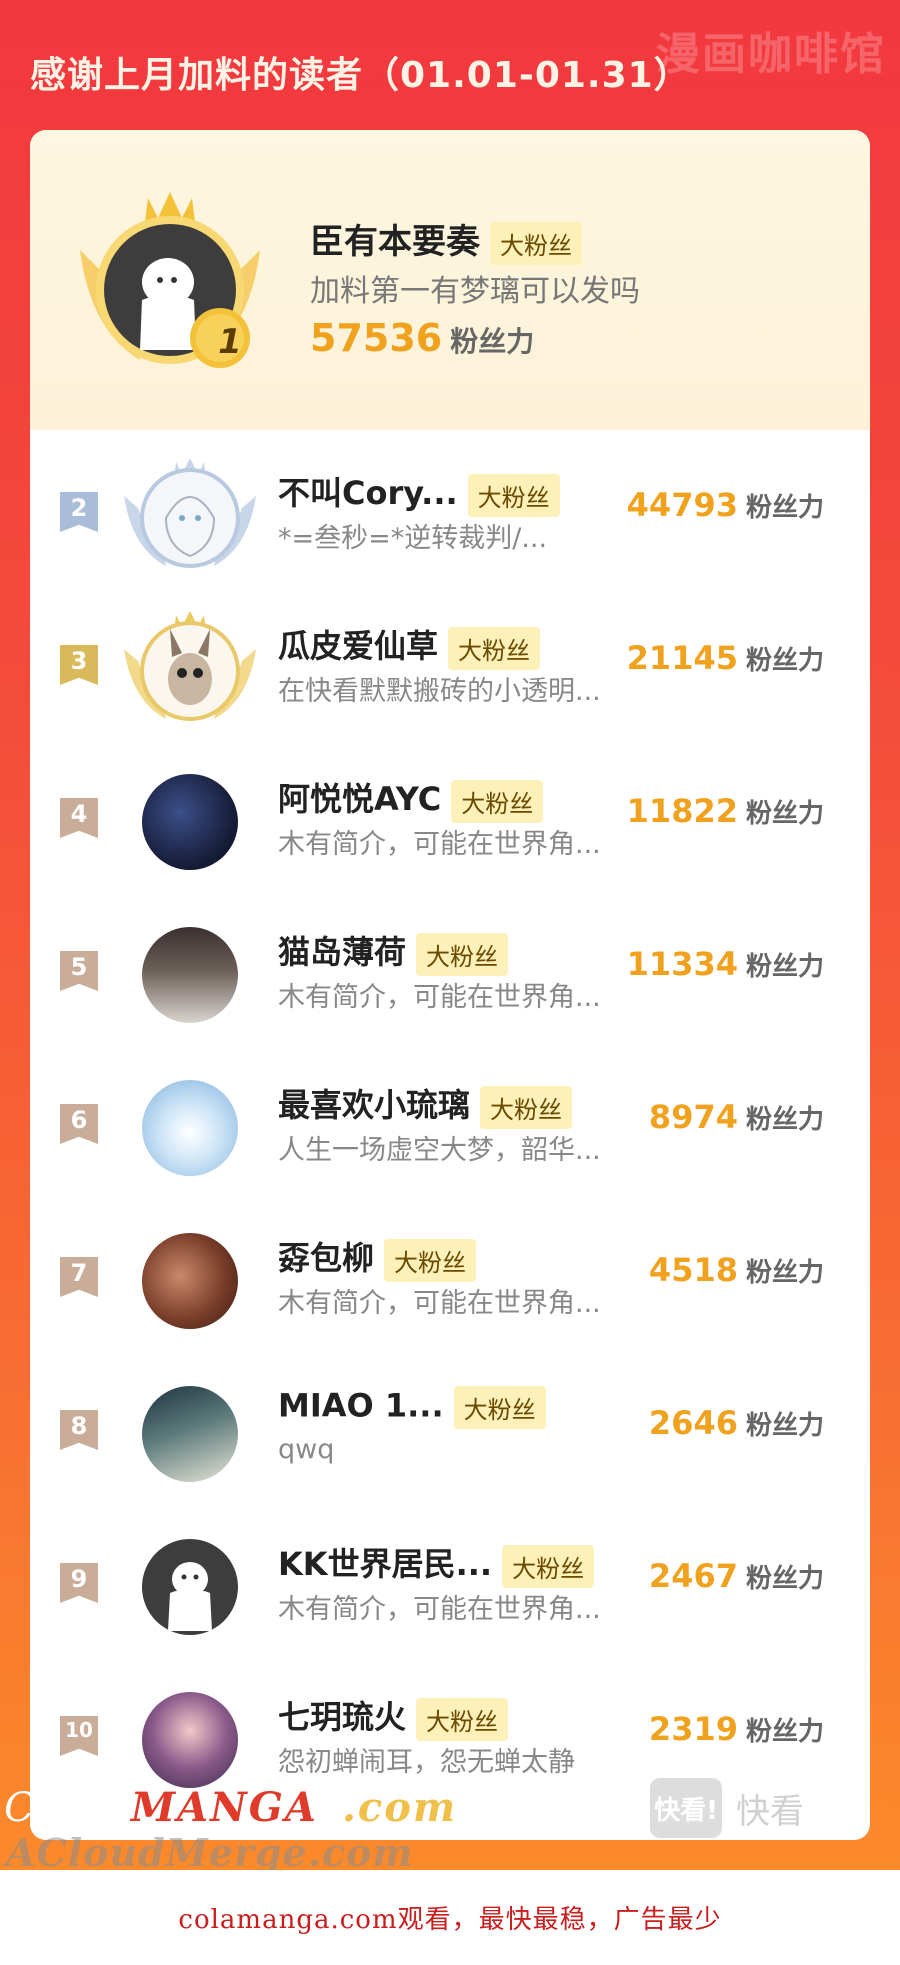 The image size is (900, 1965). Describe the element at coordinates (358, 646) in the screenshot. I see `row-name-text: 瓜皮爱仙草` at that location.